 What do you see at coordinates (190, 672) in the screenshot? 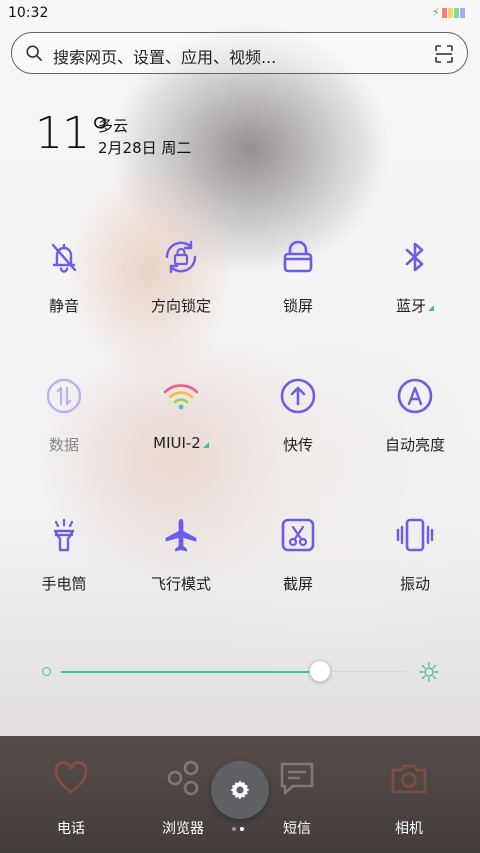
I see `brightness-track-fill` at bounding box center [190, 672].